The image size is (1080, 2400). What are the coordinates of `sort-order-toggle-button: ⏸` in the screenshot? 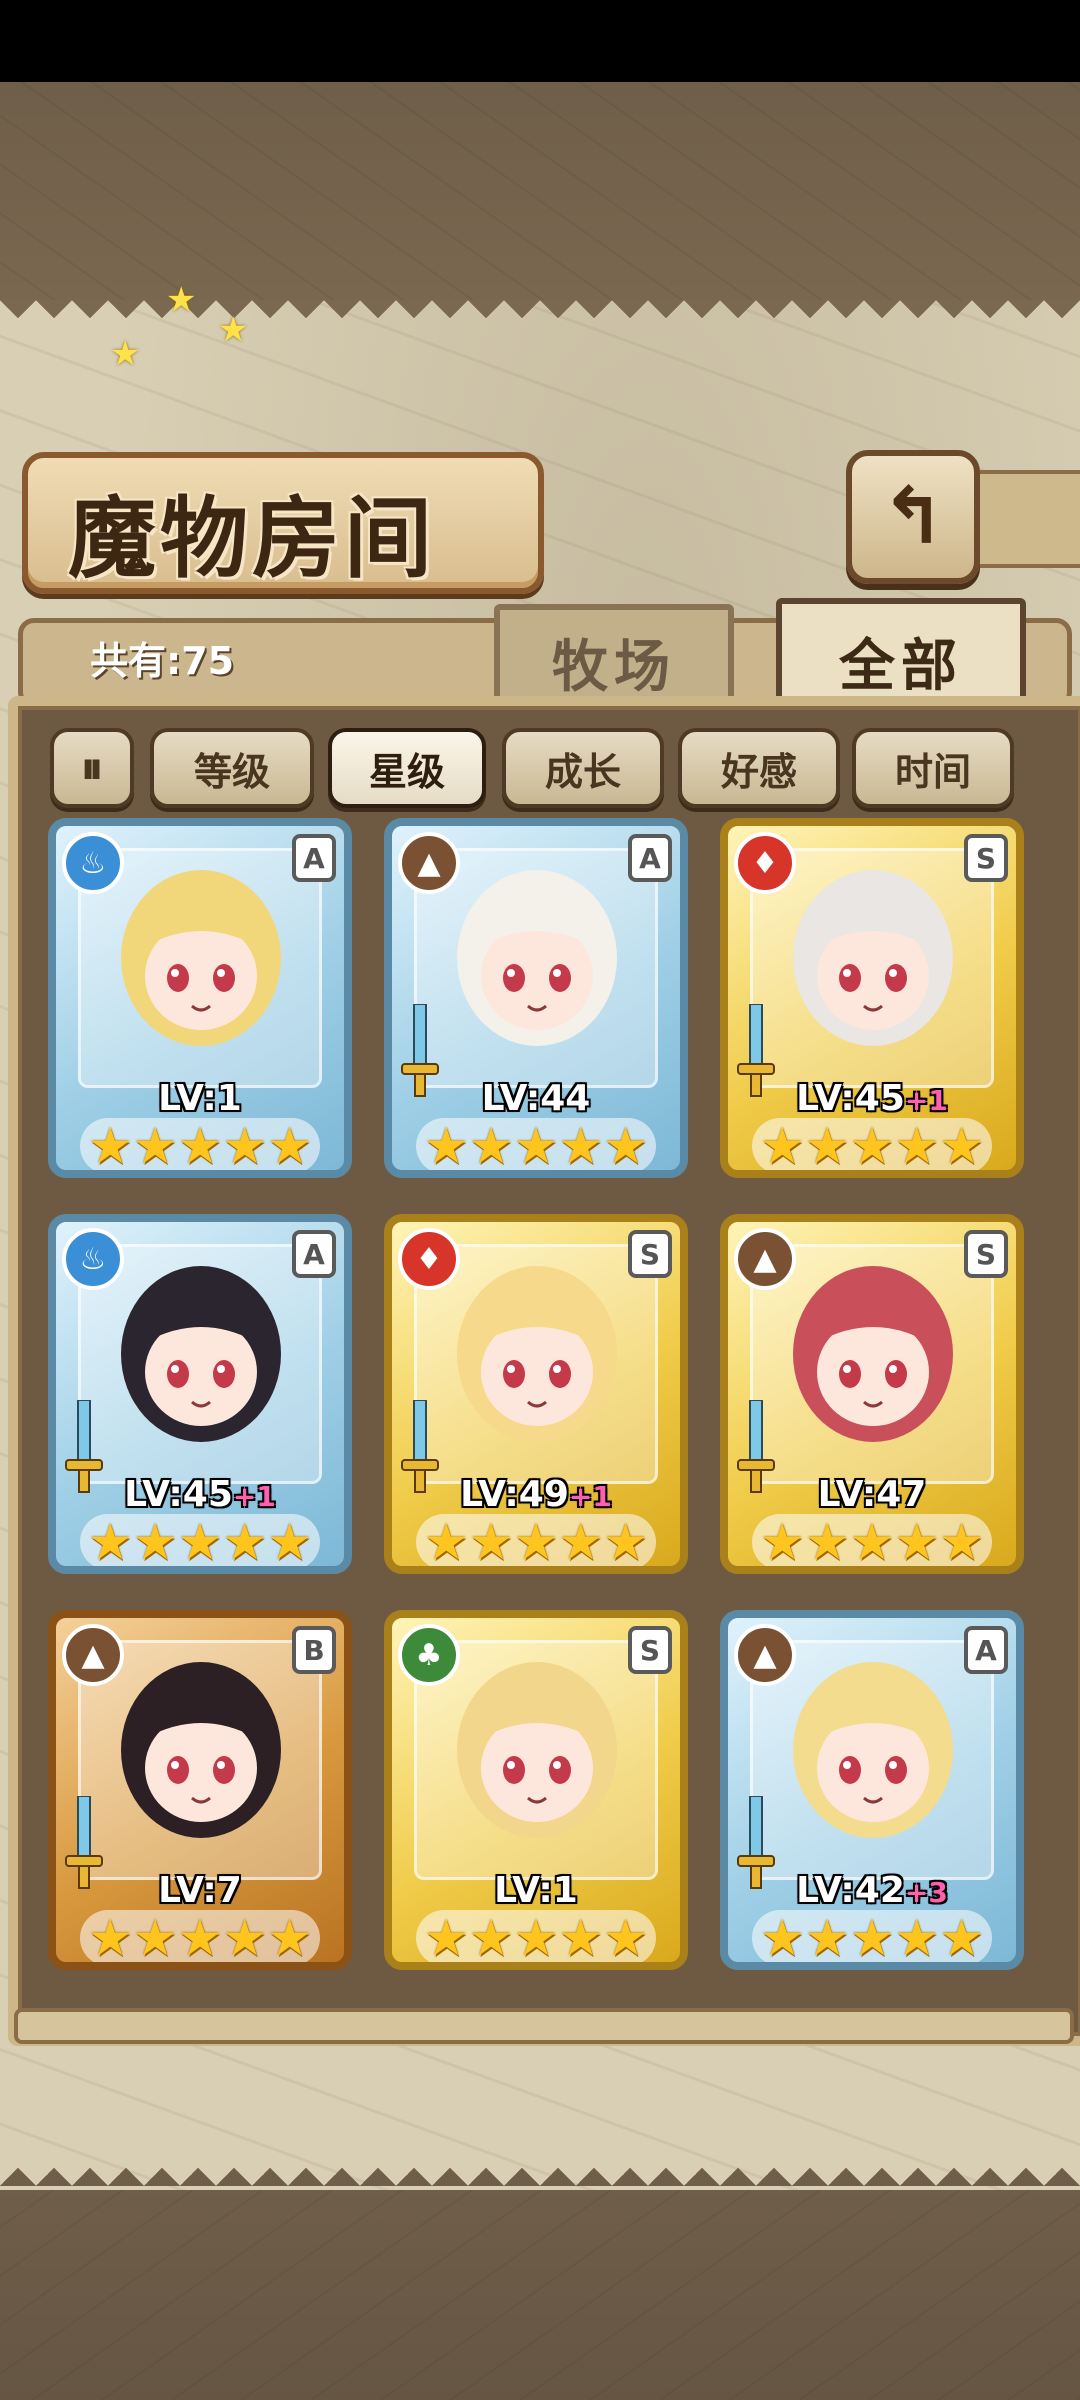 It's located at (92, 768).